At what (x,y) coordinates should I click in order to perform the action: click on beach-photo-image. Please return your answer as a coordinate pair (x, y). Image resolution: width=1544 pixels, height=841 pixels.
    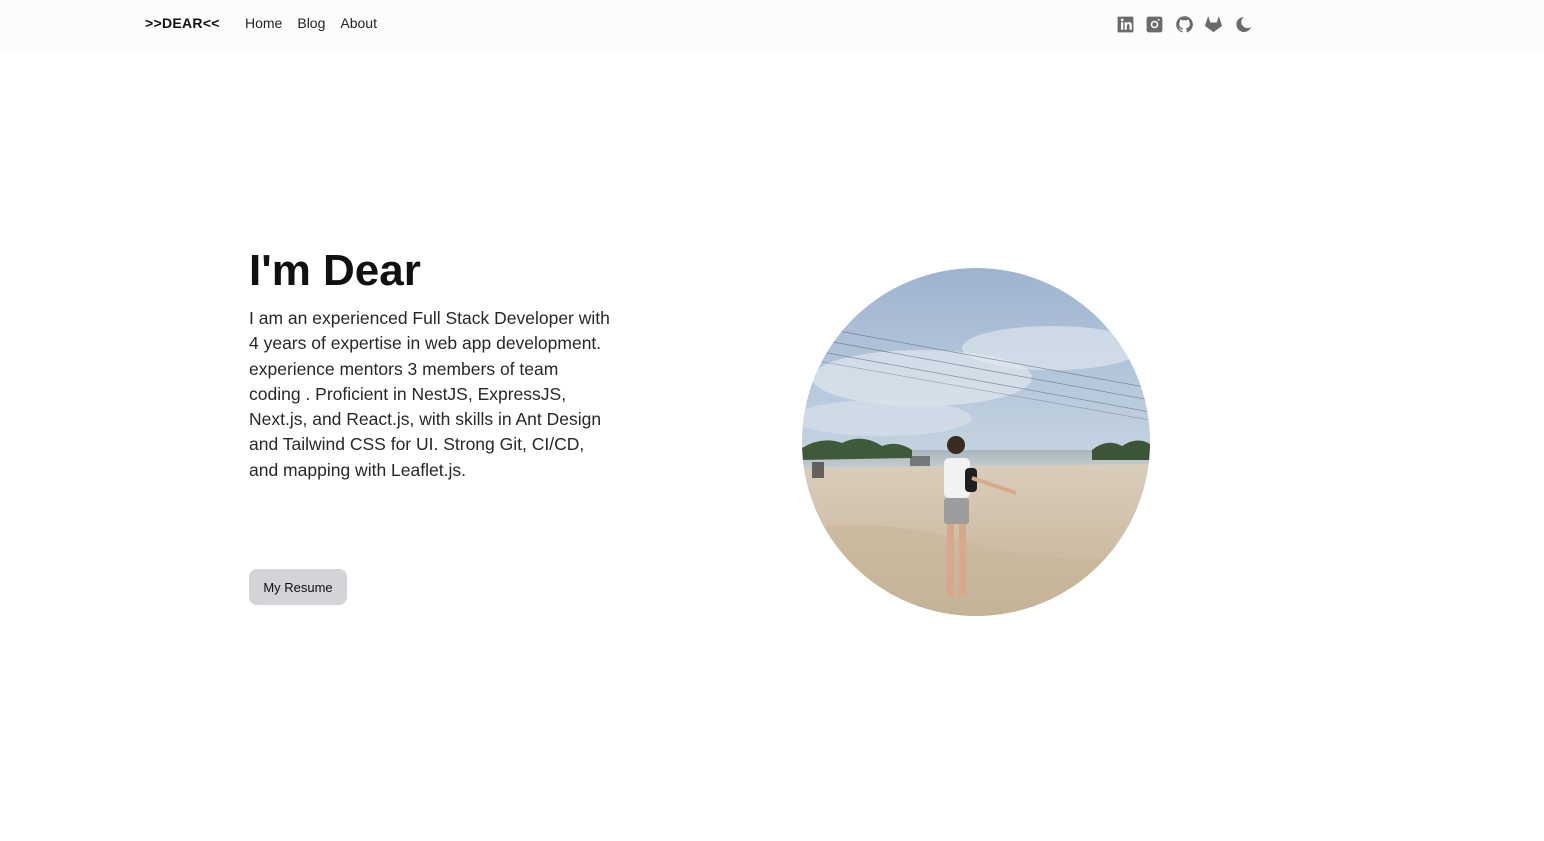
    Looking at the image, I should click on (976, 442).